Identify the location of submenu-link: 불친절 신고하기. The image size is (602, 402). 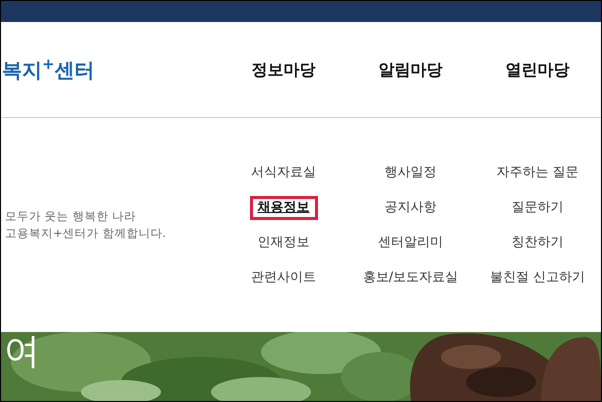
(538, 278).